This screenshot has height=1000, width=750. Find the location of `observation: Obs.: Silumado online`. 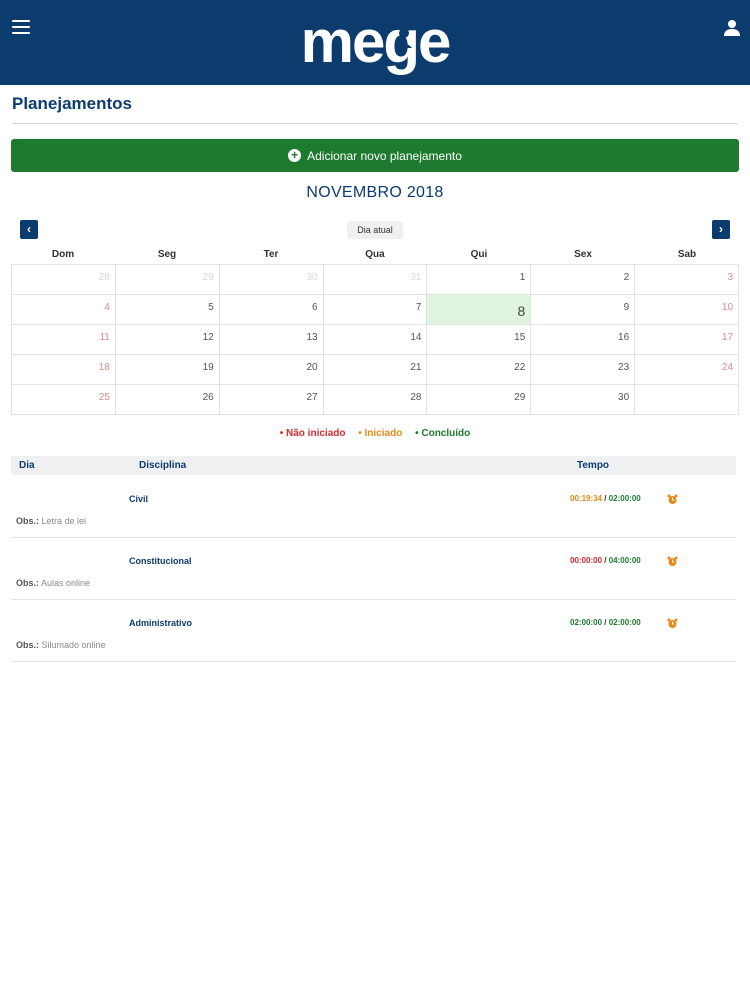

observation: Obs.: Silumado online is located at coordinates (61, 645).